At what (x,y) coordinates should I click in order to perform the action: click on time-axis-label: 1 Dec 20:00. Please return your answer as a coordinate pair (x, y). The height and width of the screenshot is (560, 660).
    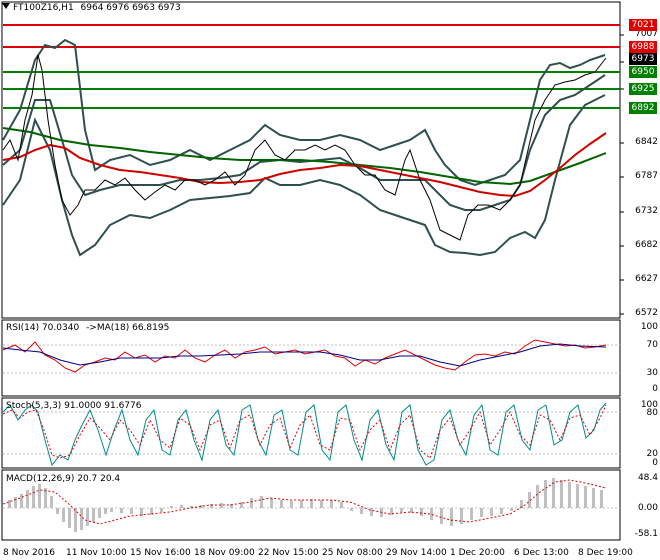
    Looking at the image, I should click on (477, 553).